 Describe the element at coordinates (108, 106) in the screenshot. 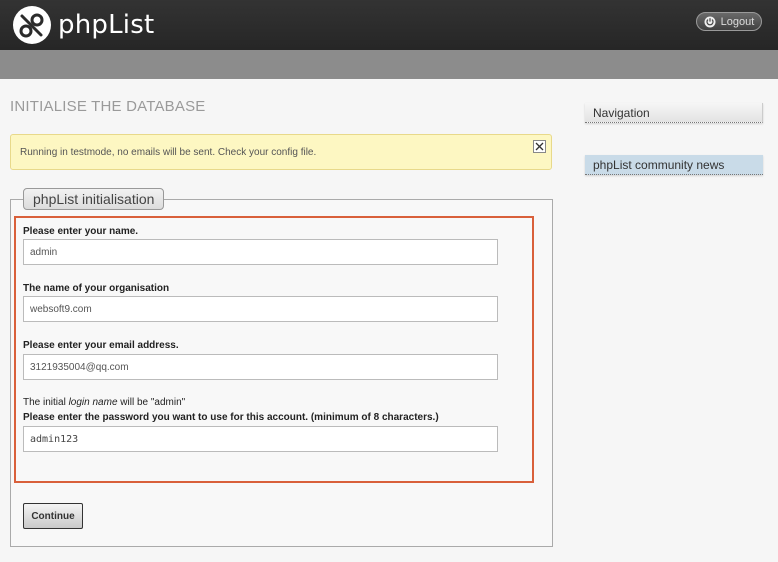

I see `page-title: INITIALISE THE DATABASE` at that location.